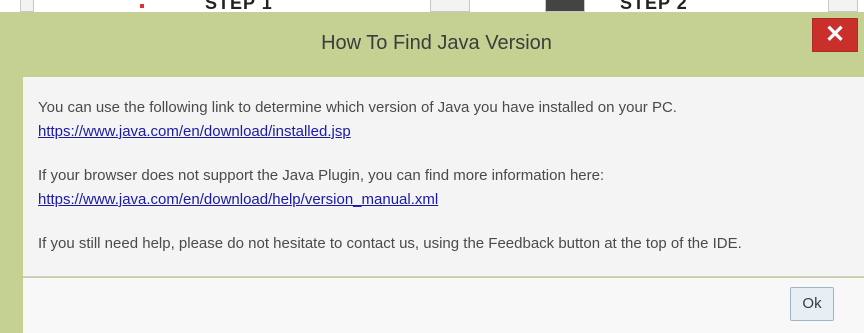  I want to click on dialog-title: How To Find Java Version, so click(436, 43).